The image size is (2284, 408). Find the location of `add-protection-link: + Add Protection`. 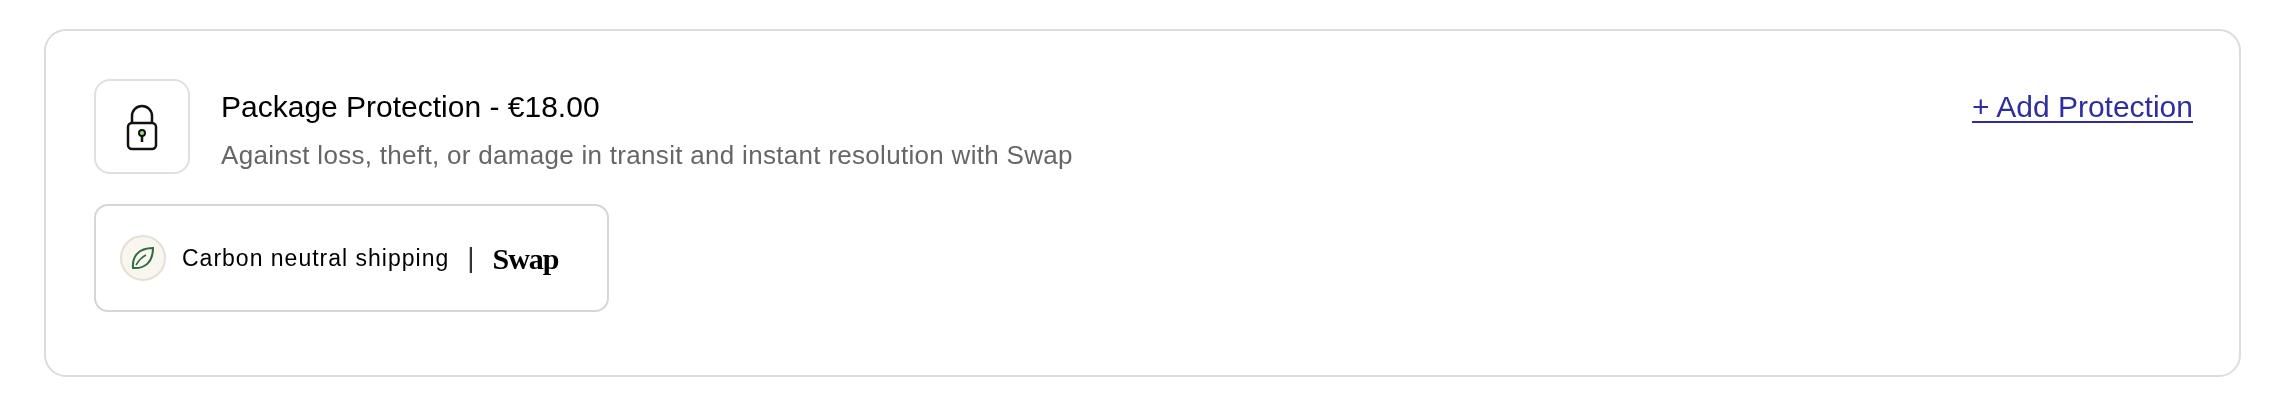

add-protection-link: + Add Protection is located at coordinates (2082, 107).